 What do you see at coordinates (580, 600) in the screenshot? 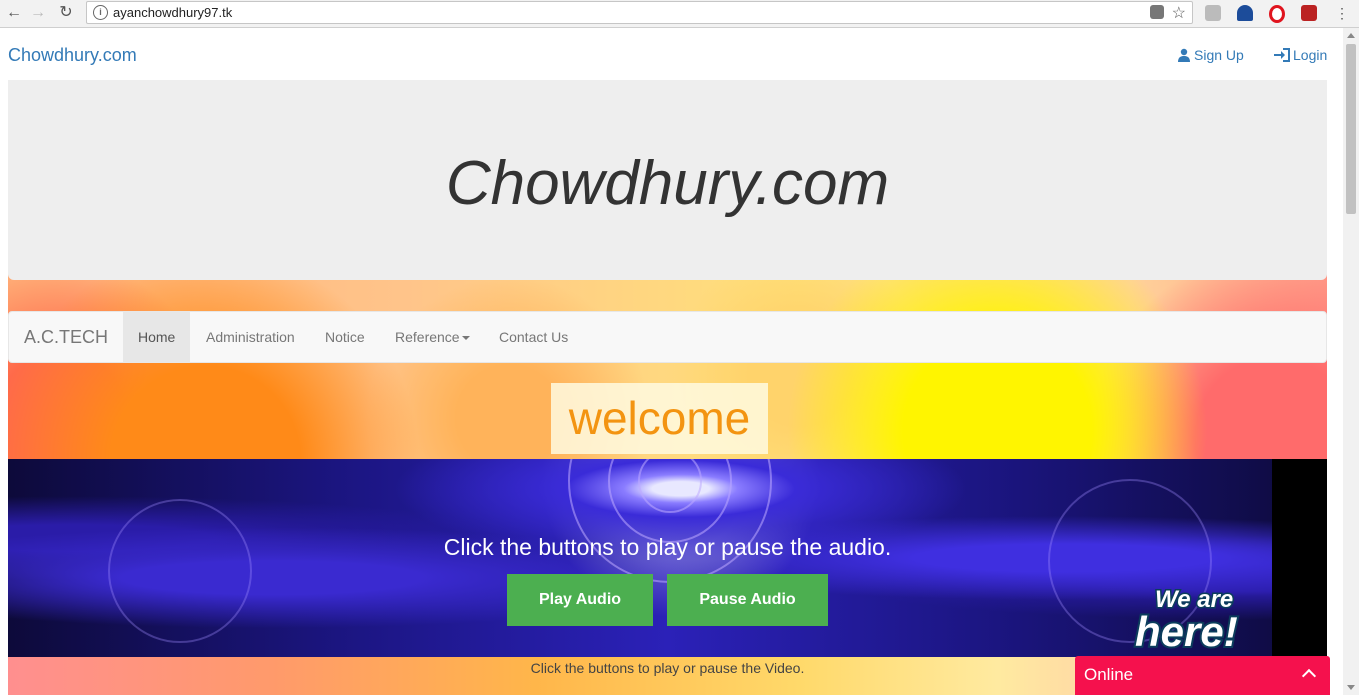
I see `play-audio-button: Play Audio` at bounding box center [580, 600].